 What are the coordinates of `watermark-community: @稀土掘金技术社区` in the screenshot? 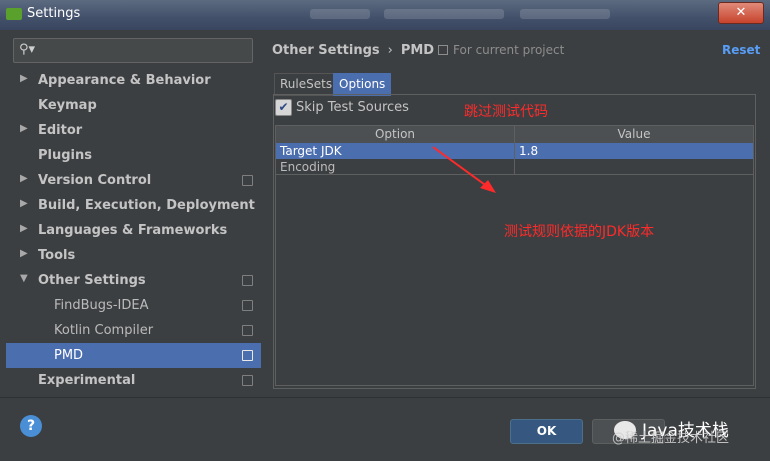 It's located at (671, 438).